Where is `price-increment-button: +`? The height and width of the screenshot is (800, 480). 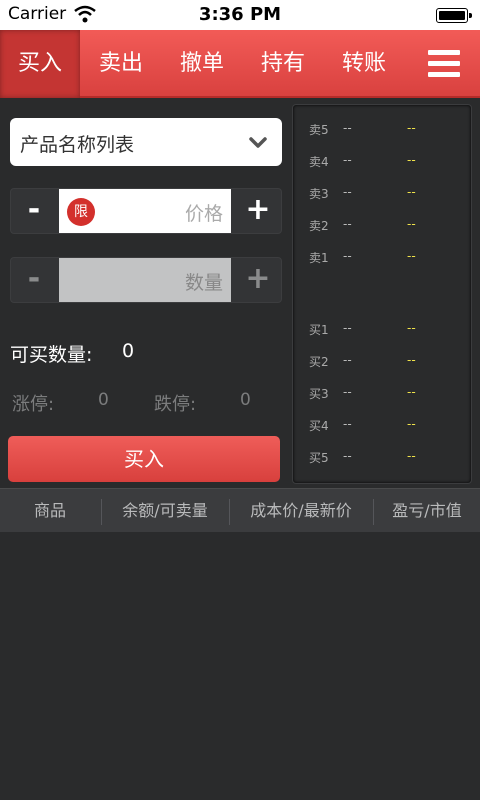
price-increment-button: + is located at coordinates (258, 211).